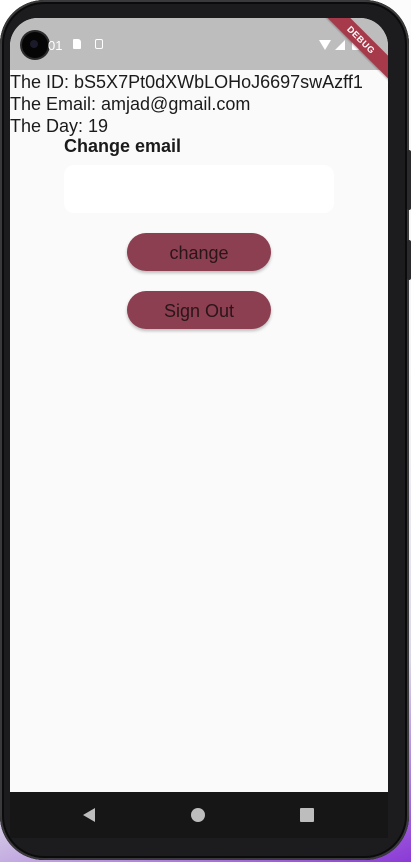 The width and height of the screenshot is (411, 862). I want to click on status-time: 01, so click(55, 45).